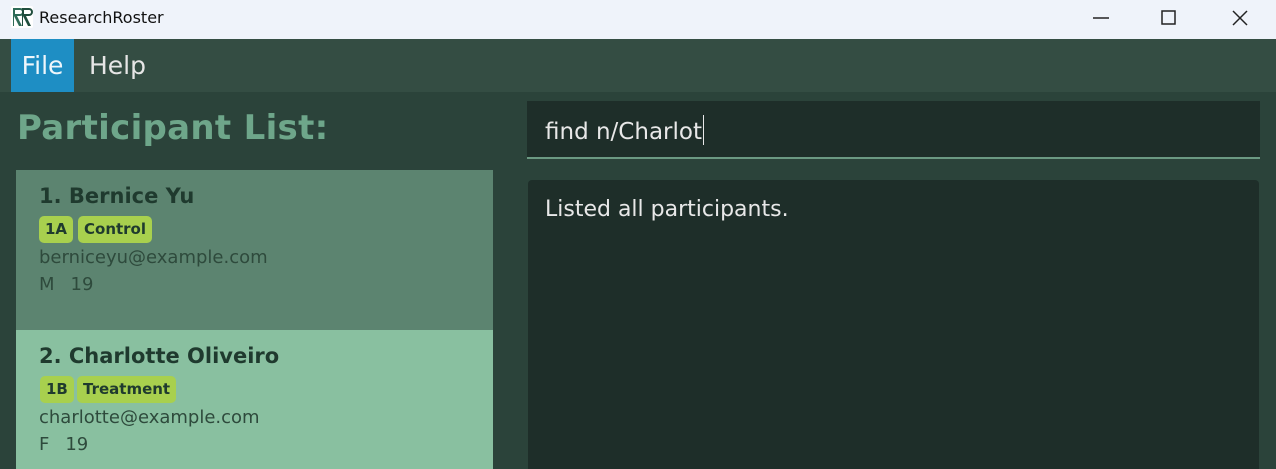 The image size is (1276, 469). What do you see at coordinates (703, 130) in the screenshot?
I see `text-caret` at bounding box center [703, 130].